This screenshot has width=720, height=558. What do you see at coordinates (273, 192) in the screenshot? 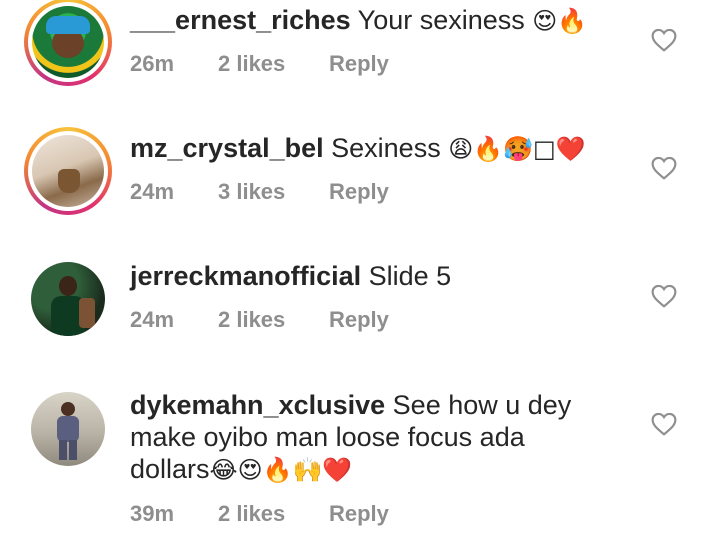
I see `comment-likes: 3 likes` at bounding box center [273, 192].